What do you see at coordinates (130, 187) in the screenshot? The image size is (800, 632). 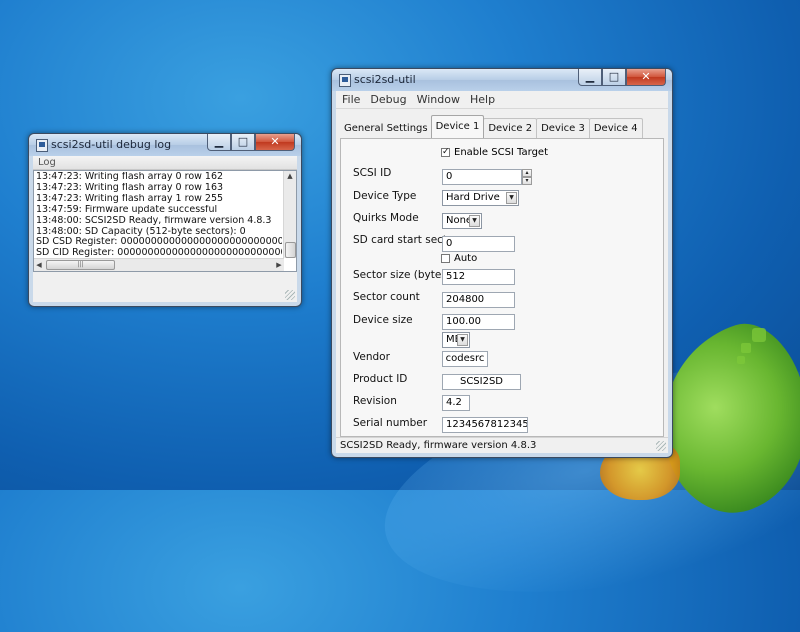 I see `log-line: 13:47:23: Writing flash array 0 row 163` at bounding box center [130, 187].